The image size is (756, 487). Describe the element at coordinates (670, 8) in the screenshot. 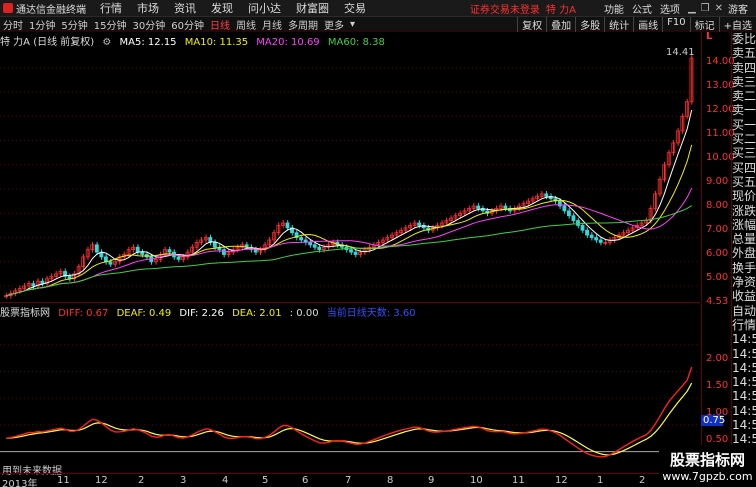

I see `menu-xuanxiang: 选项` at that location.